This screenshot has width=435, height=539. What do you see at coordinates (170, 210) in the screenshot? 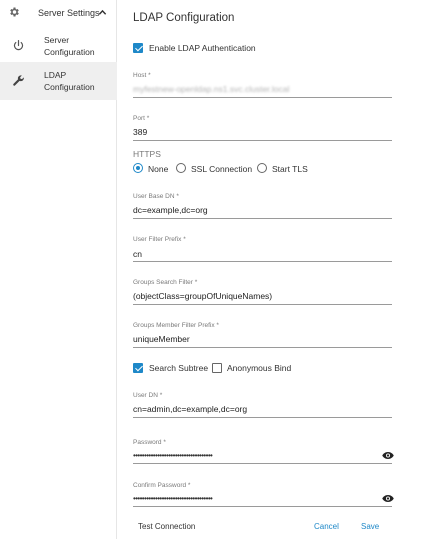
I see `user-base-dn-input: dc=example,dc=org` at bounding box center [170, 210].